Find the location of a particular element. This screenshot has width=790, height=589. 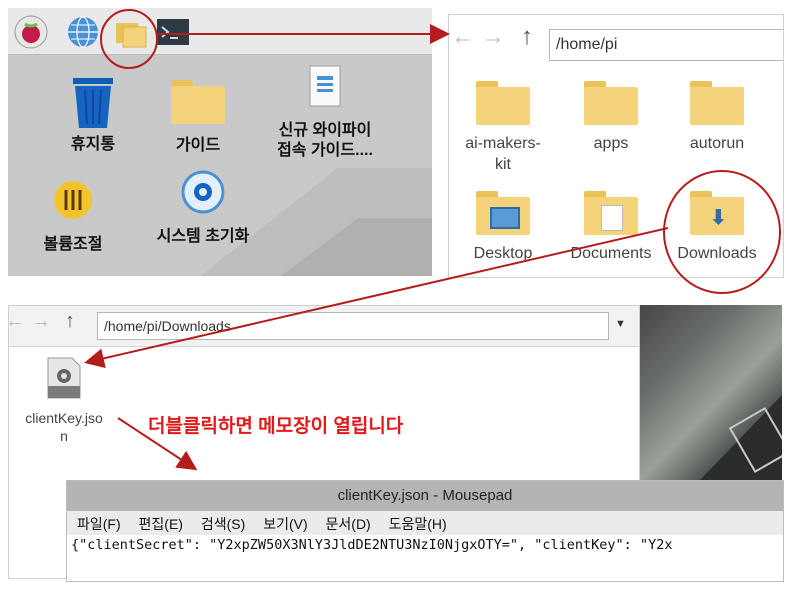

arrow-to-mousepad is located at coordinates (157, 444).